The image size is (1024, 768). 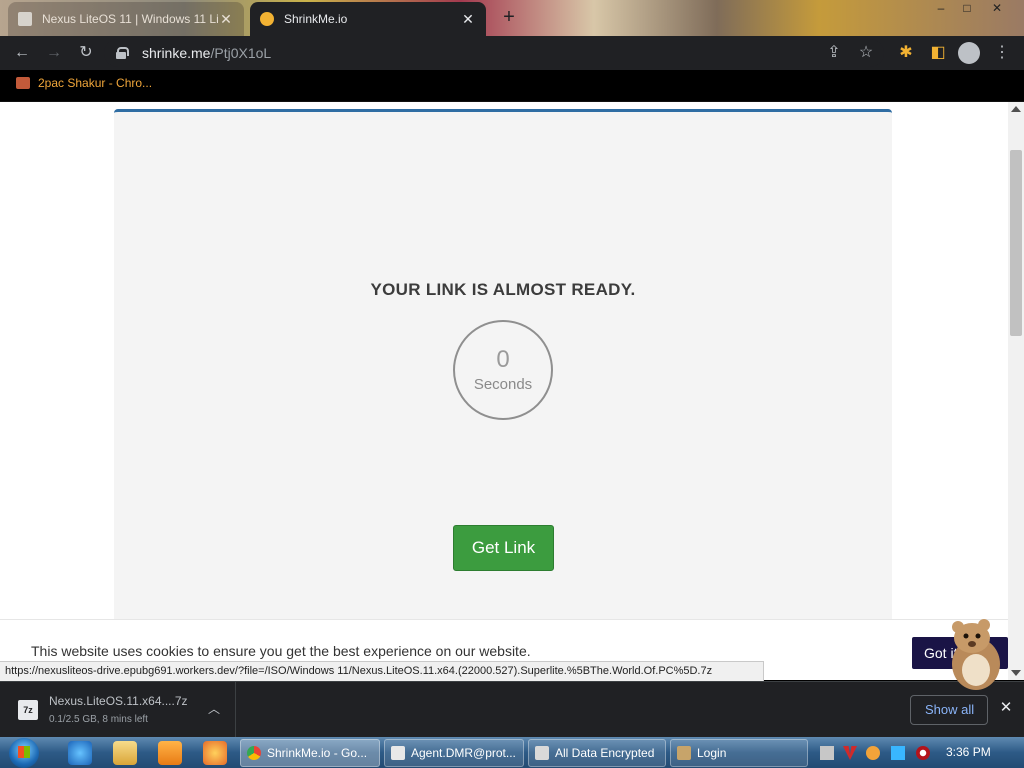 I want to click on bookmark-favicon-icon, so click(x=23, y=83).